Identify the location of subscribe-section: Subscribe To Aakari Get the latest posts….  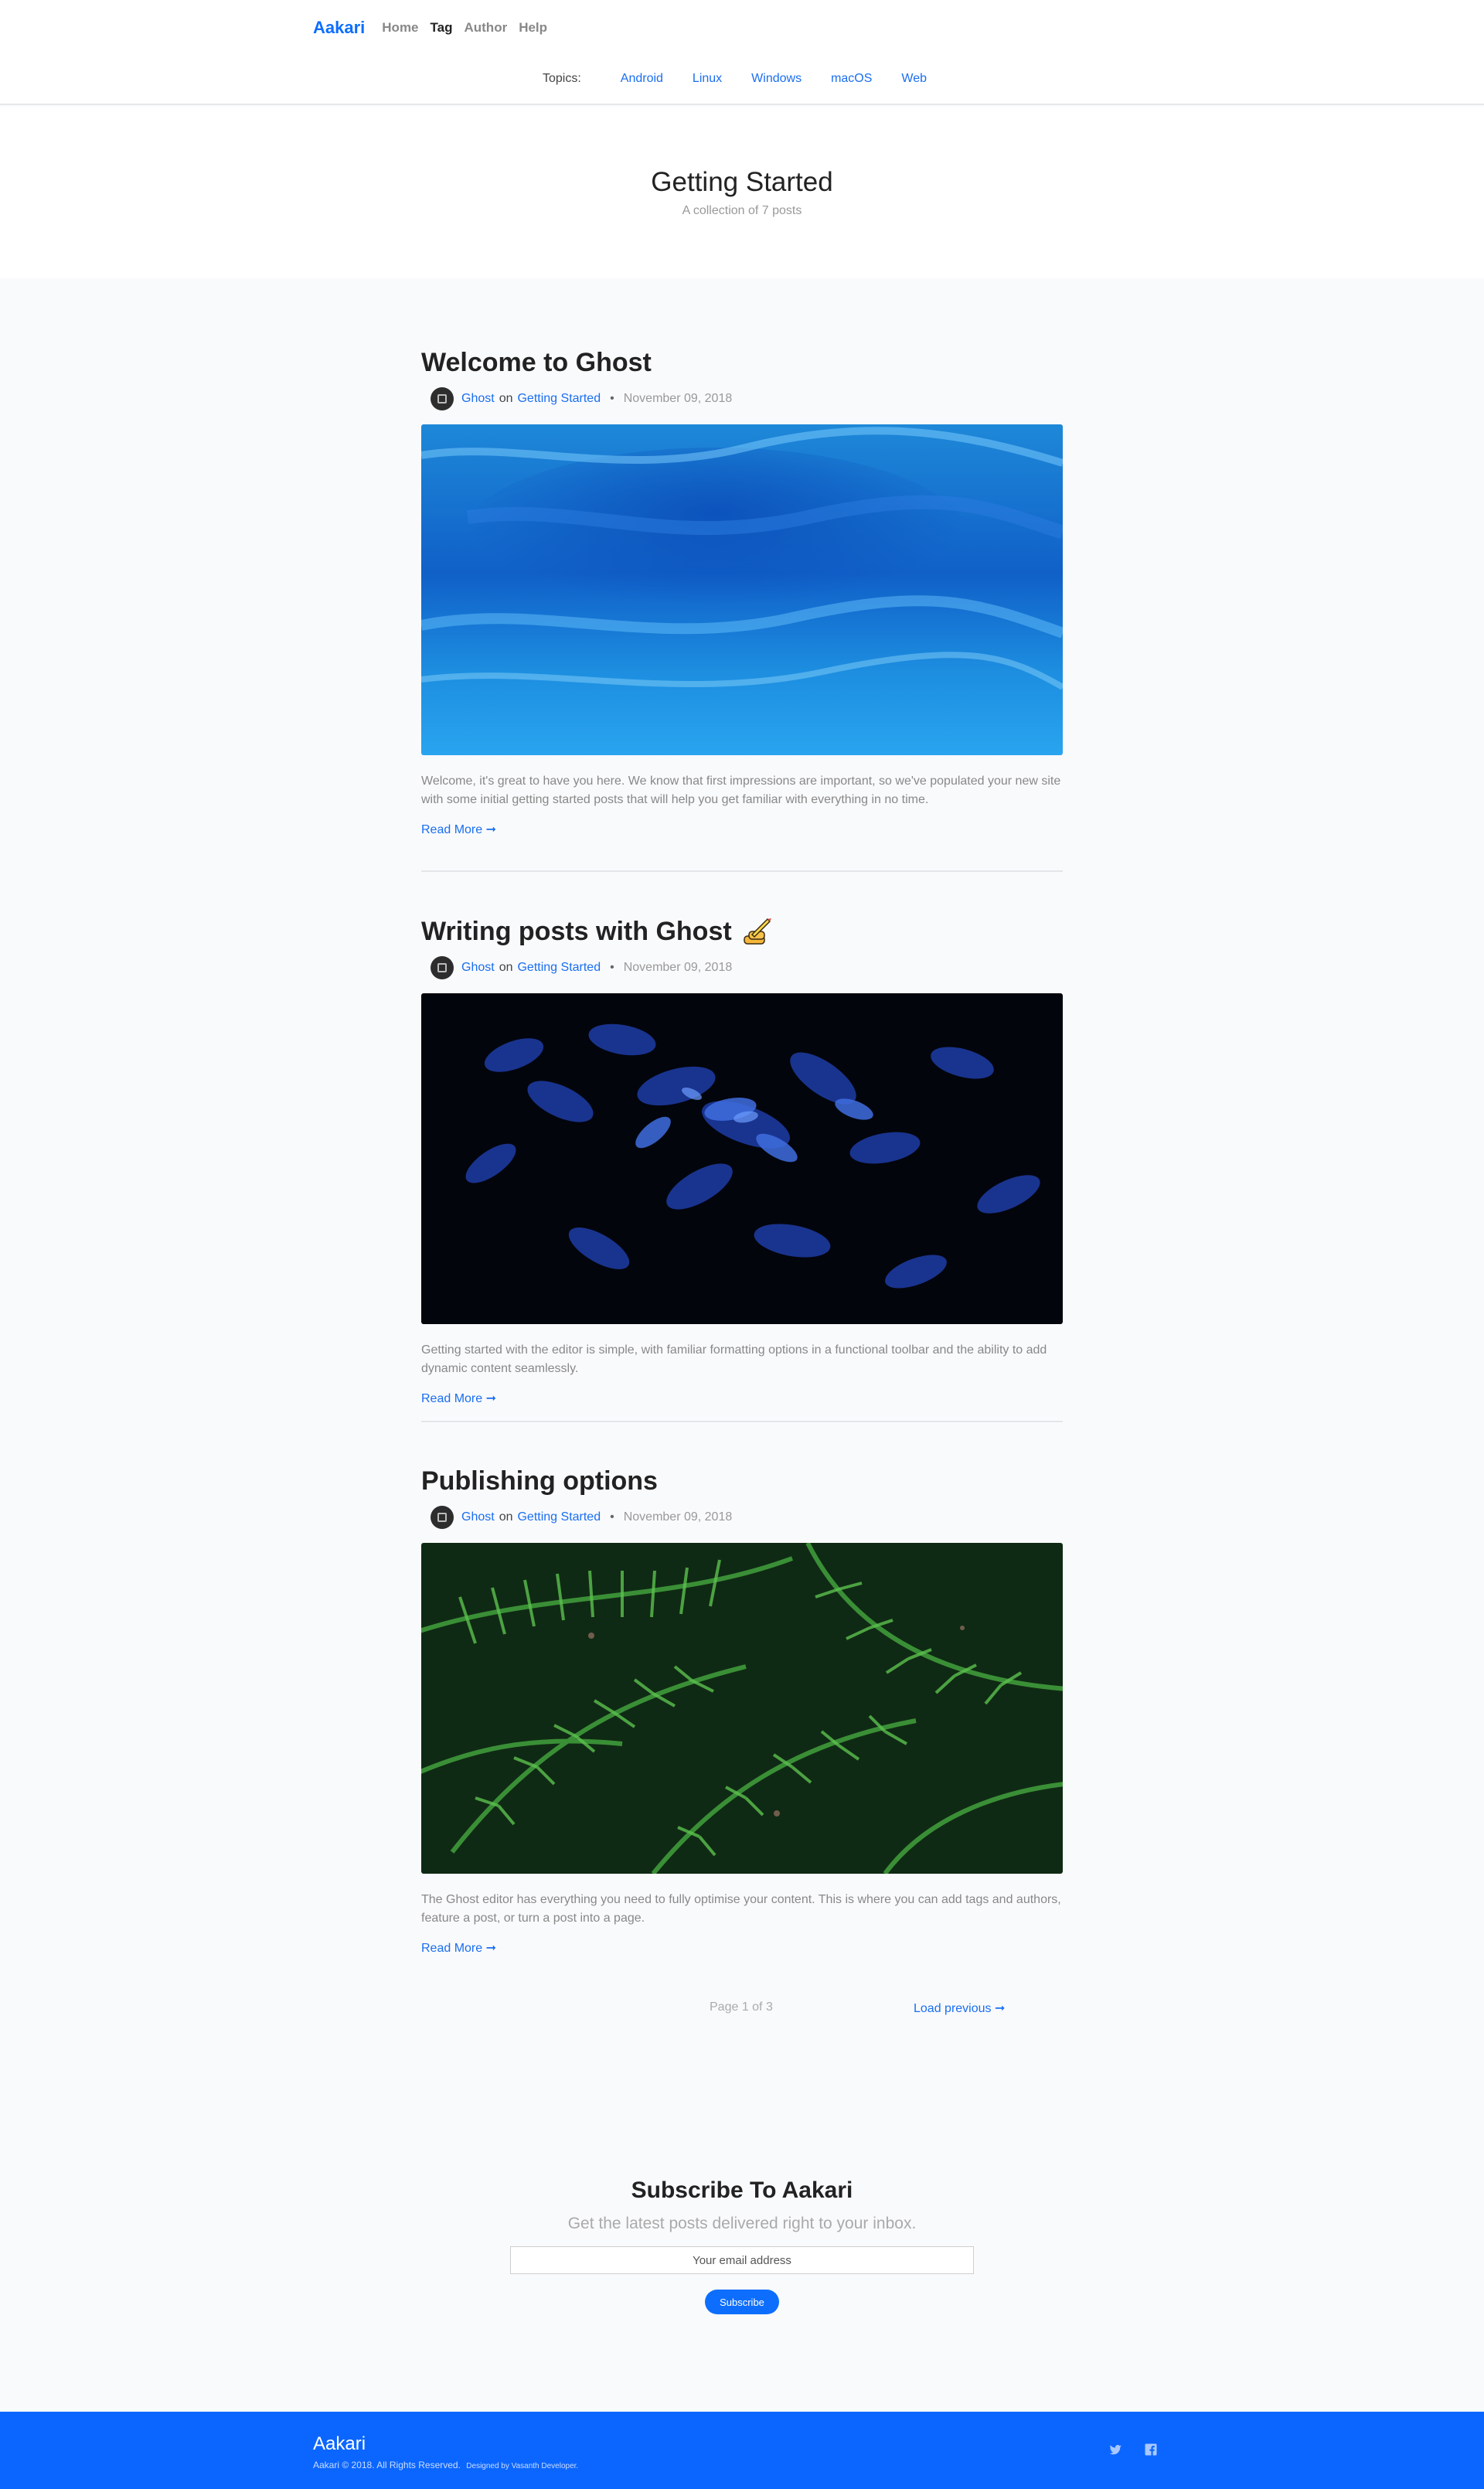
(742, 2244).